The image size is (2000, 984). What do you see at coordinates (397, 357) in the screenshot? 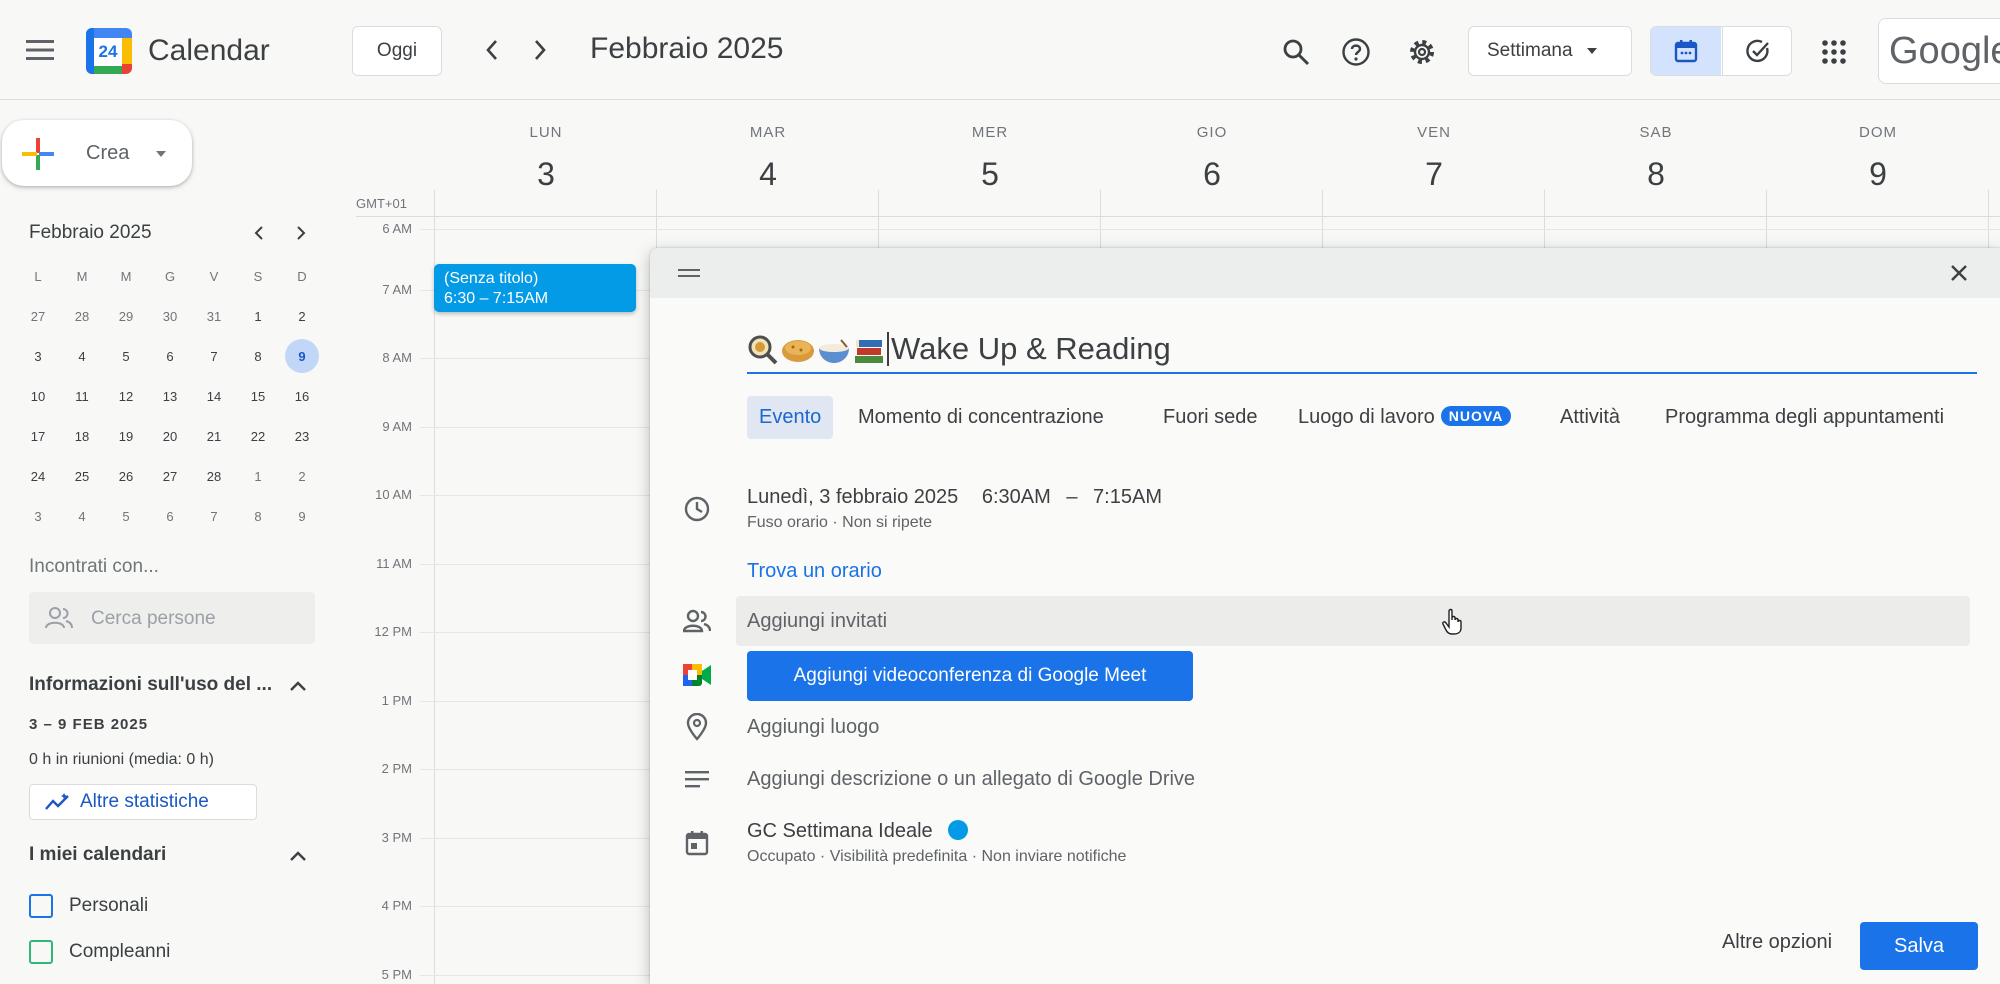
I see `hour-label: 8 AM` at bounding box center [397, 357].